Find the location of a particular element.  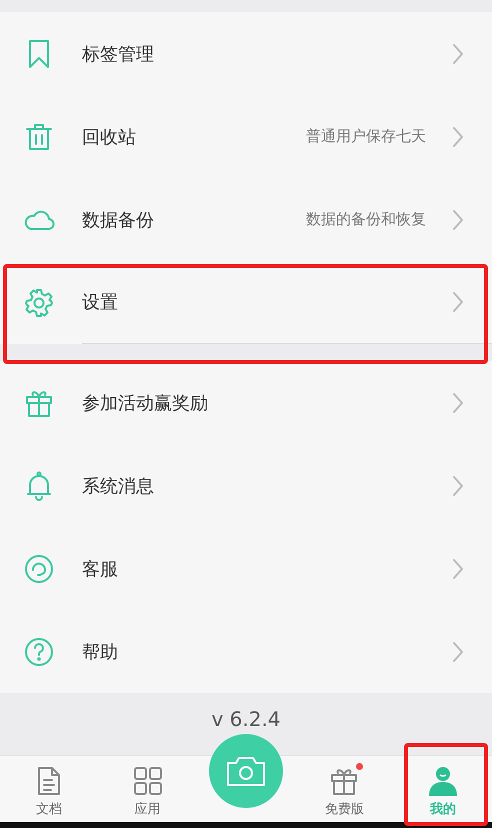

document-icon is located at coordinates (49, 781).